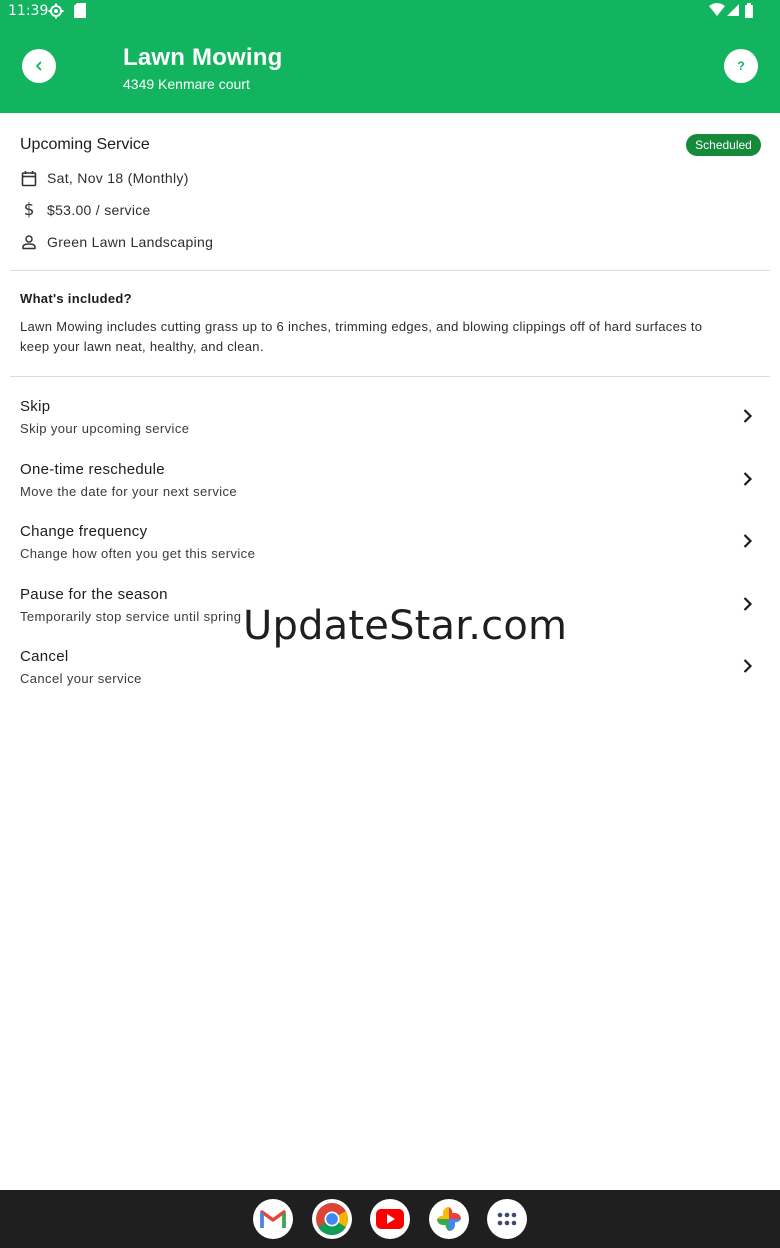  I want to click on option-cancel: Cancel Cancel your service, so click(390, 678).